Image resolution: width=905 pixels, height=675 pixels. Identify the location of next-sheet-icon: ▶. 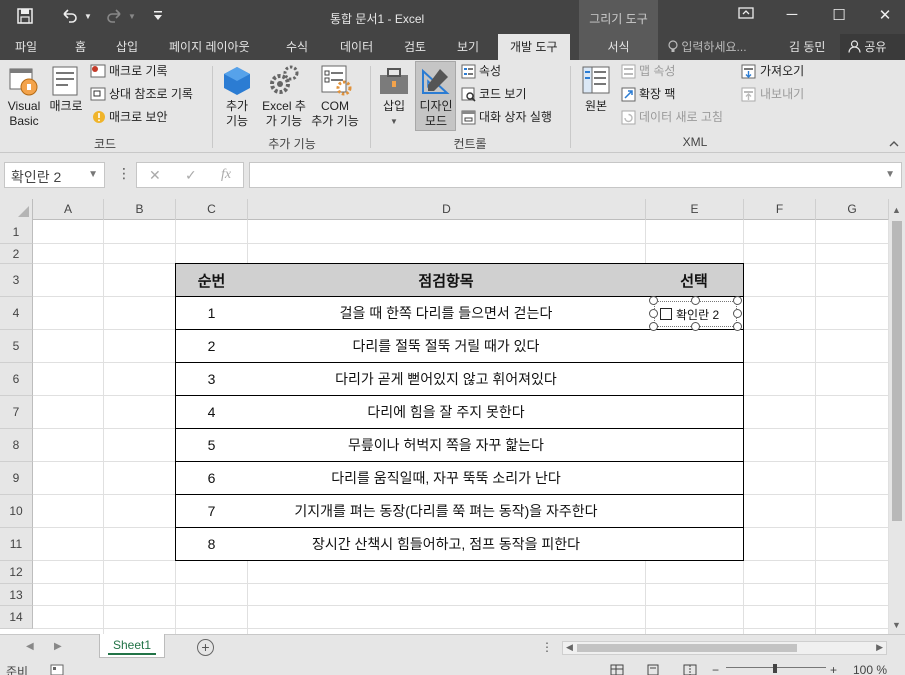
(58, 646).